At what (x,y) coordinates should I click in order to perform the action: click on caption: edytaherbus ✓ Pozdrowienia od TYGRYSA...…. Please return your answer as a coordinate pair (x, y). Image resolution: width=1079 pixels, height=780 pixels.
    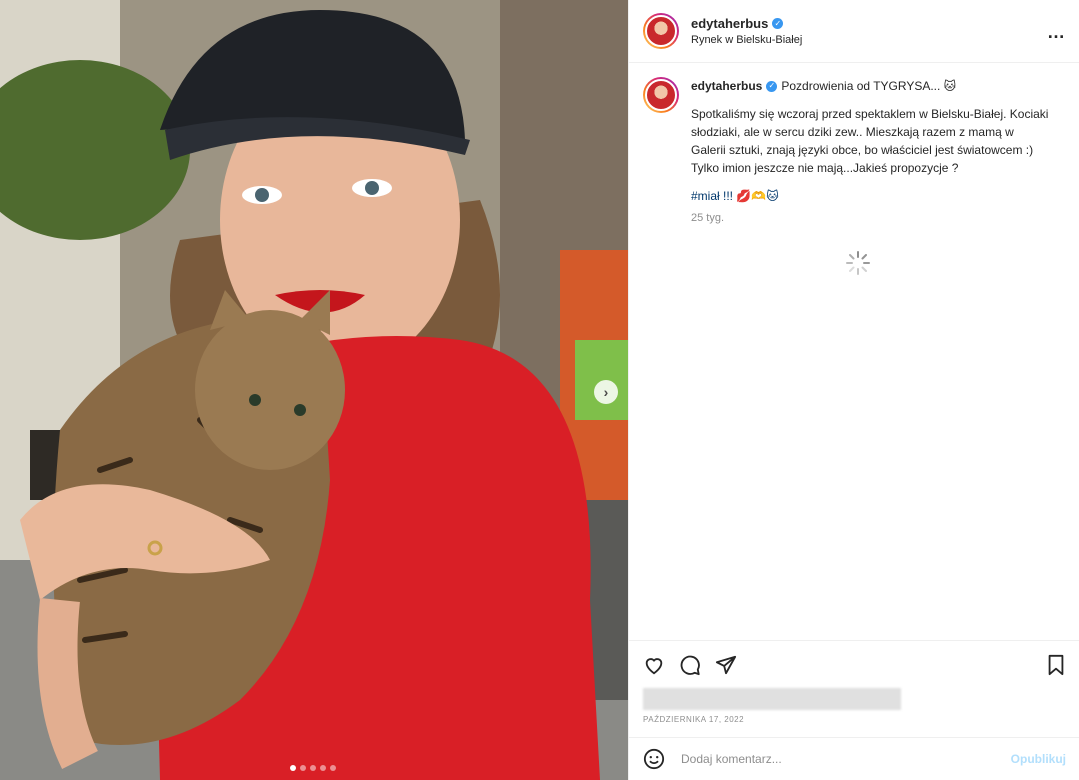
    Looking at the image, I should click on (854, 145).